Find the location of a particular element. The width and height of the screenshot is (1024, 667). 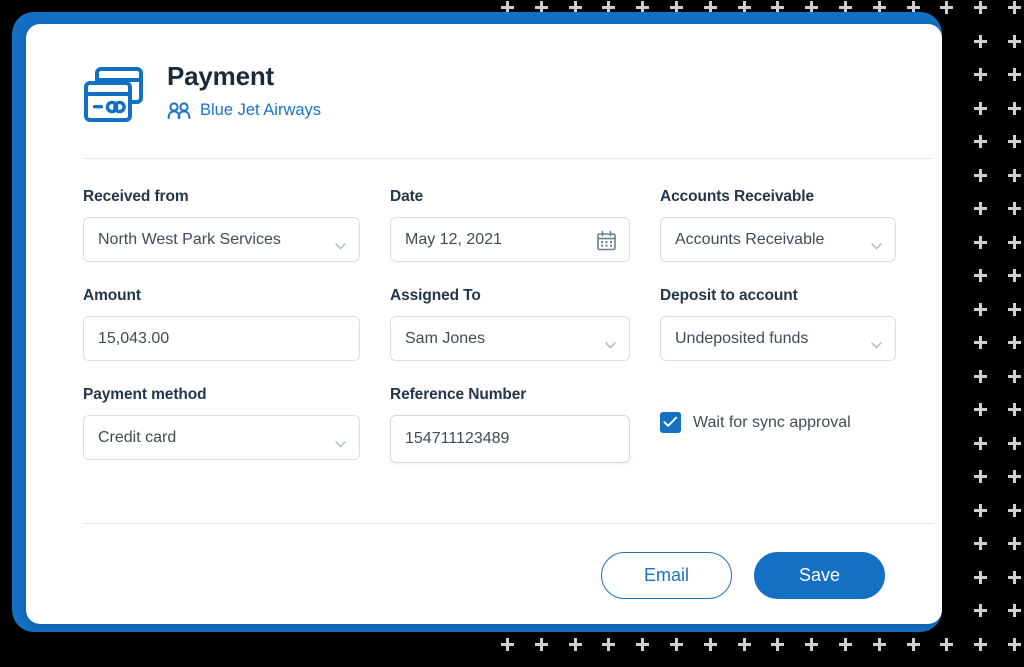

sync-approval-group: Wait for sync approval is located at coordinates (790, 424).